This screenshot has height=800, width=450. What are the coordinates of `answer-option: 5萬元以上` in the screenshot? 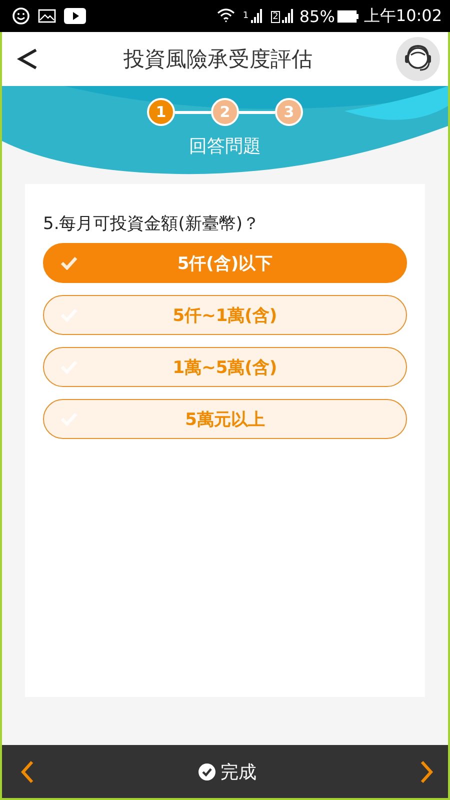 It's located at (225, 419).